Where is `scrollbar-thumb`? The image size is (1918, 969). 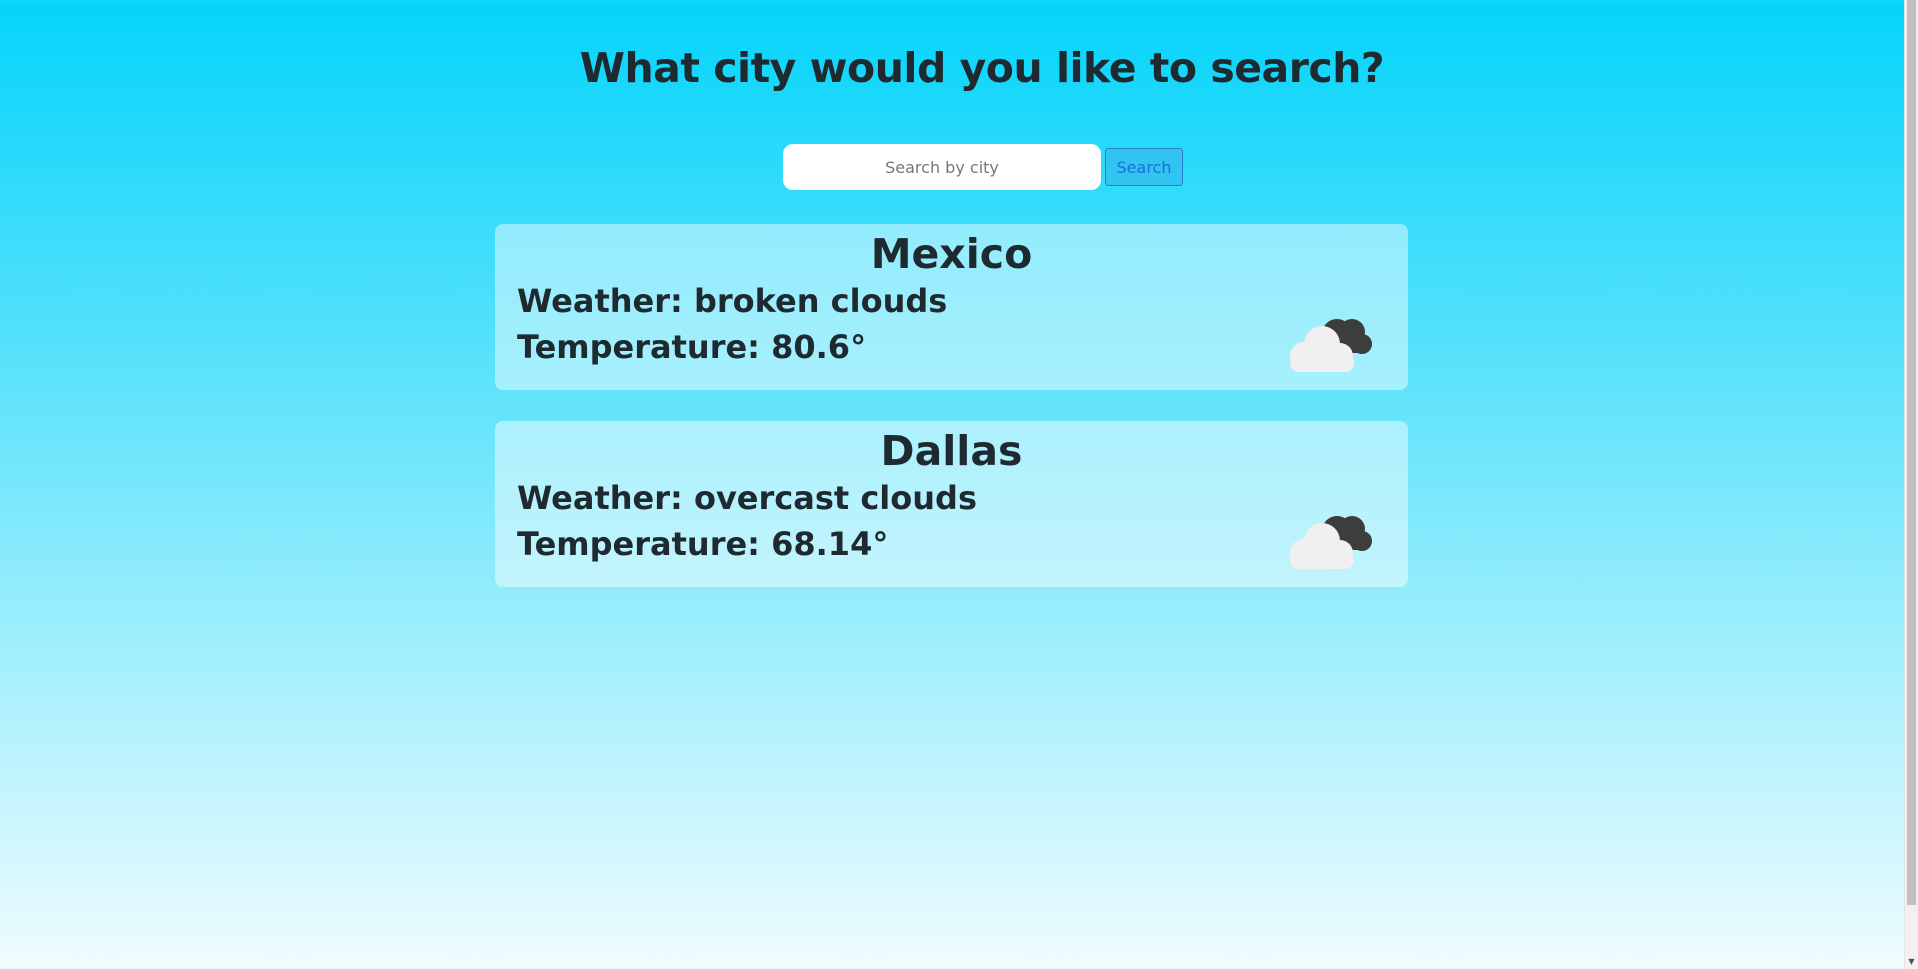
scrollbar-thumb is located at coordinates (1911, 452).